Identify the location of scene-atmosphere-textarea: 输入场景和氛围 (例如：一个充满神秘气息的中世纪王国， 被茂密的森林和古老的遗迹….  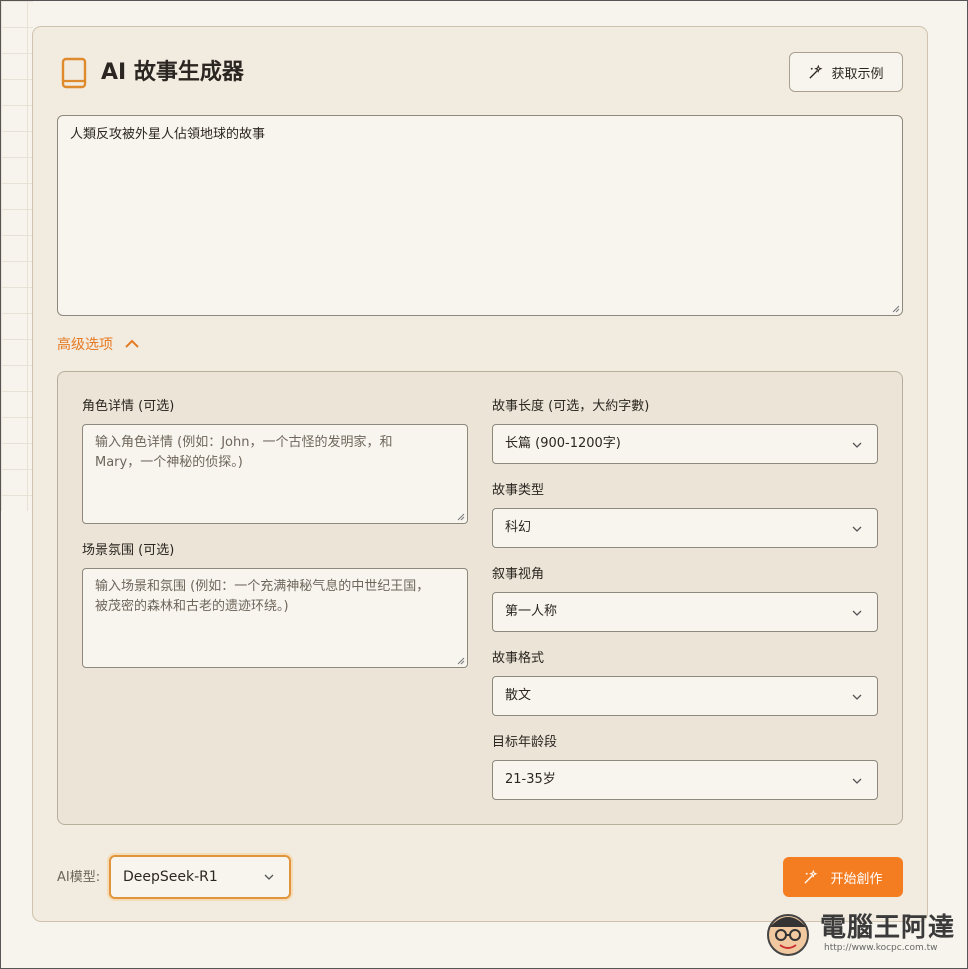
(275, 618).